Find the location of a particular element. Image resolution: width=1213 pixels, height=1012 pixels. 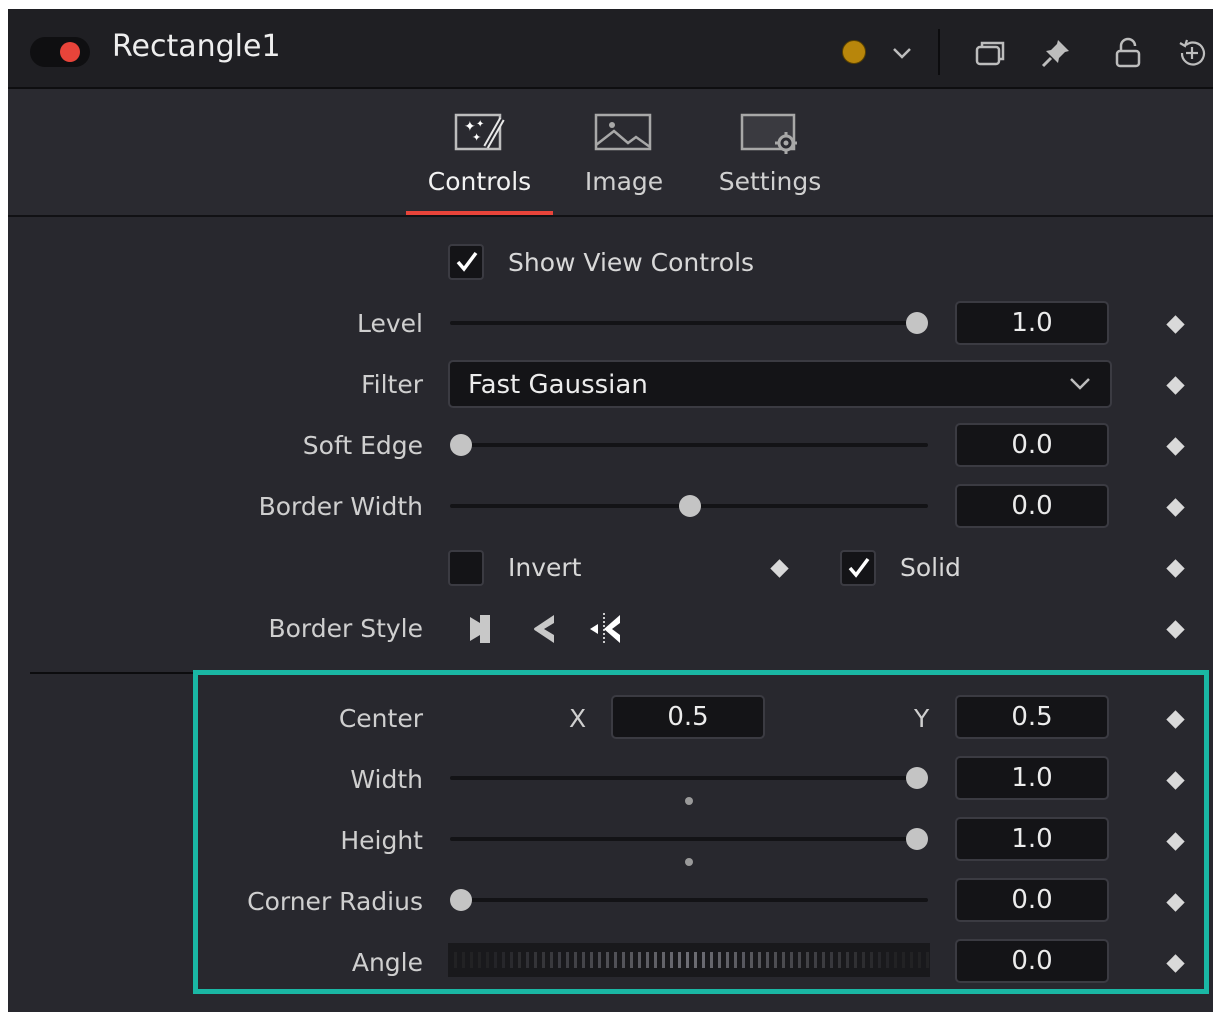

soft-edge-keyframe-icon is located at coordinates (1175, 446).